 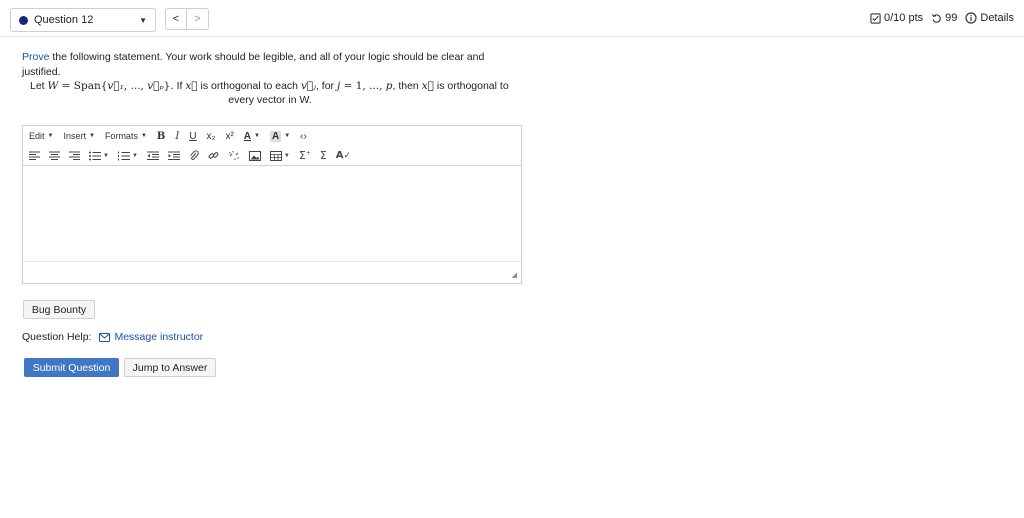 I want to click on unlink-button, so click(x=234, y=155).